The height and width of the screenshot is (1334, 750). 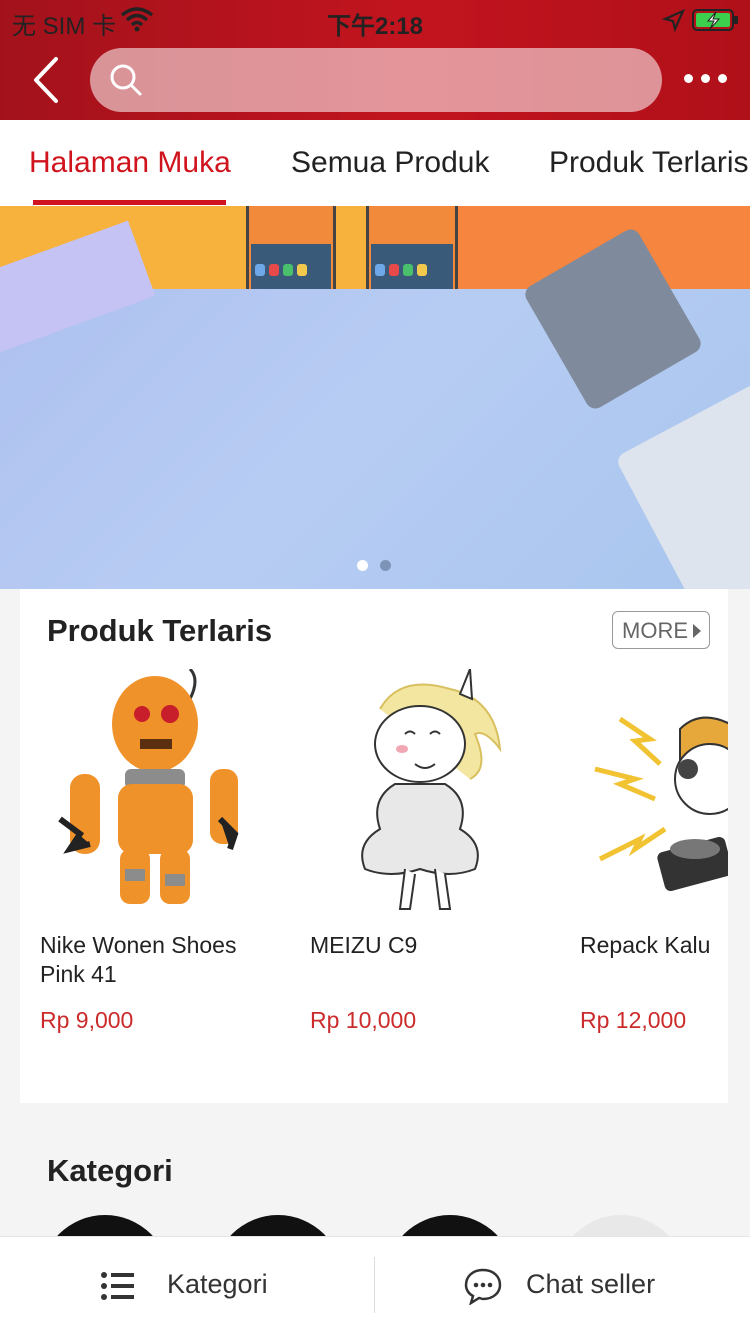 What do you see at coordinates (431, 789) in the screenshot?
I see `unicorn-sticker-image` at bounding box center [431, 789].